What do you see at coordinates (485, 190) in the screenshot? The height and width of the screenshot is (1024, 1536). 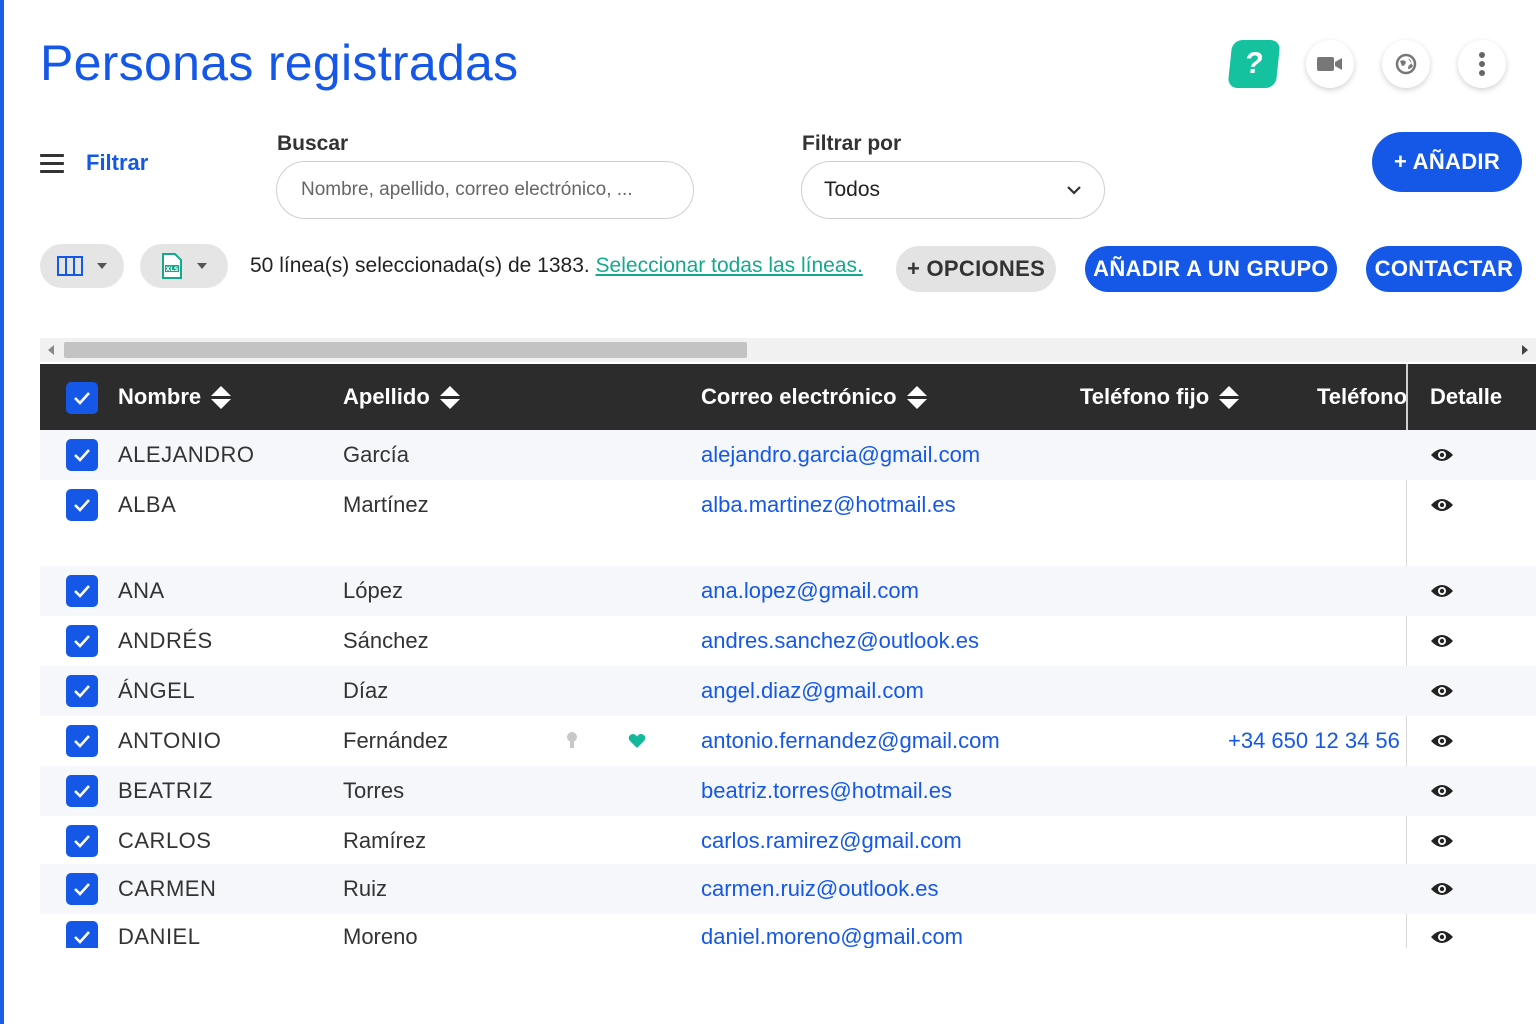 I see `search-input` at bounding box center [485, 190].